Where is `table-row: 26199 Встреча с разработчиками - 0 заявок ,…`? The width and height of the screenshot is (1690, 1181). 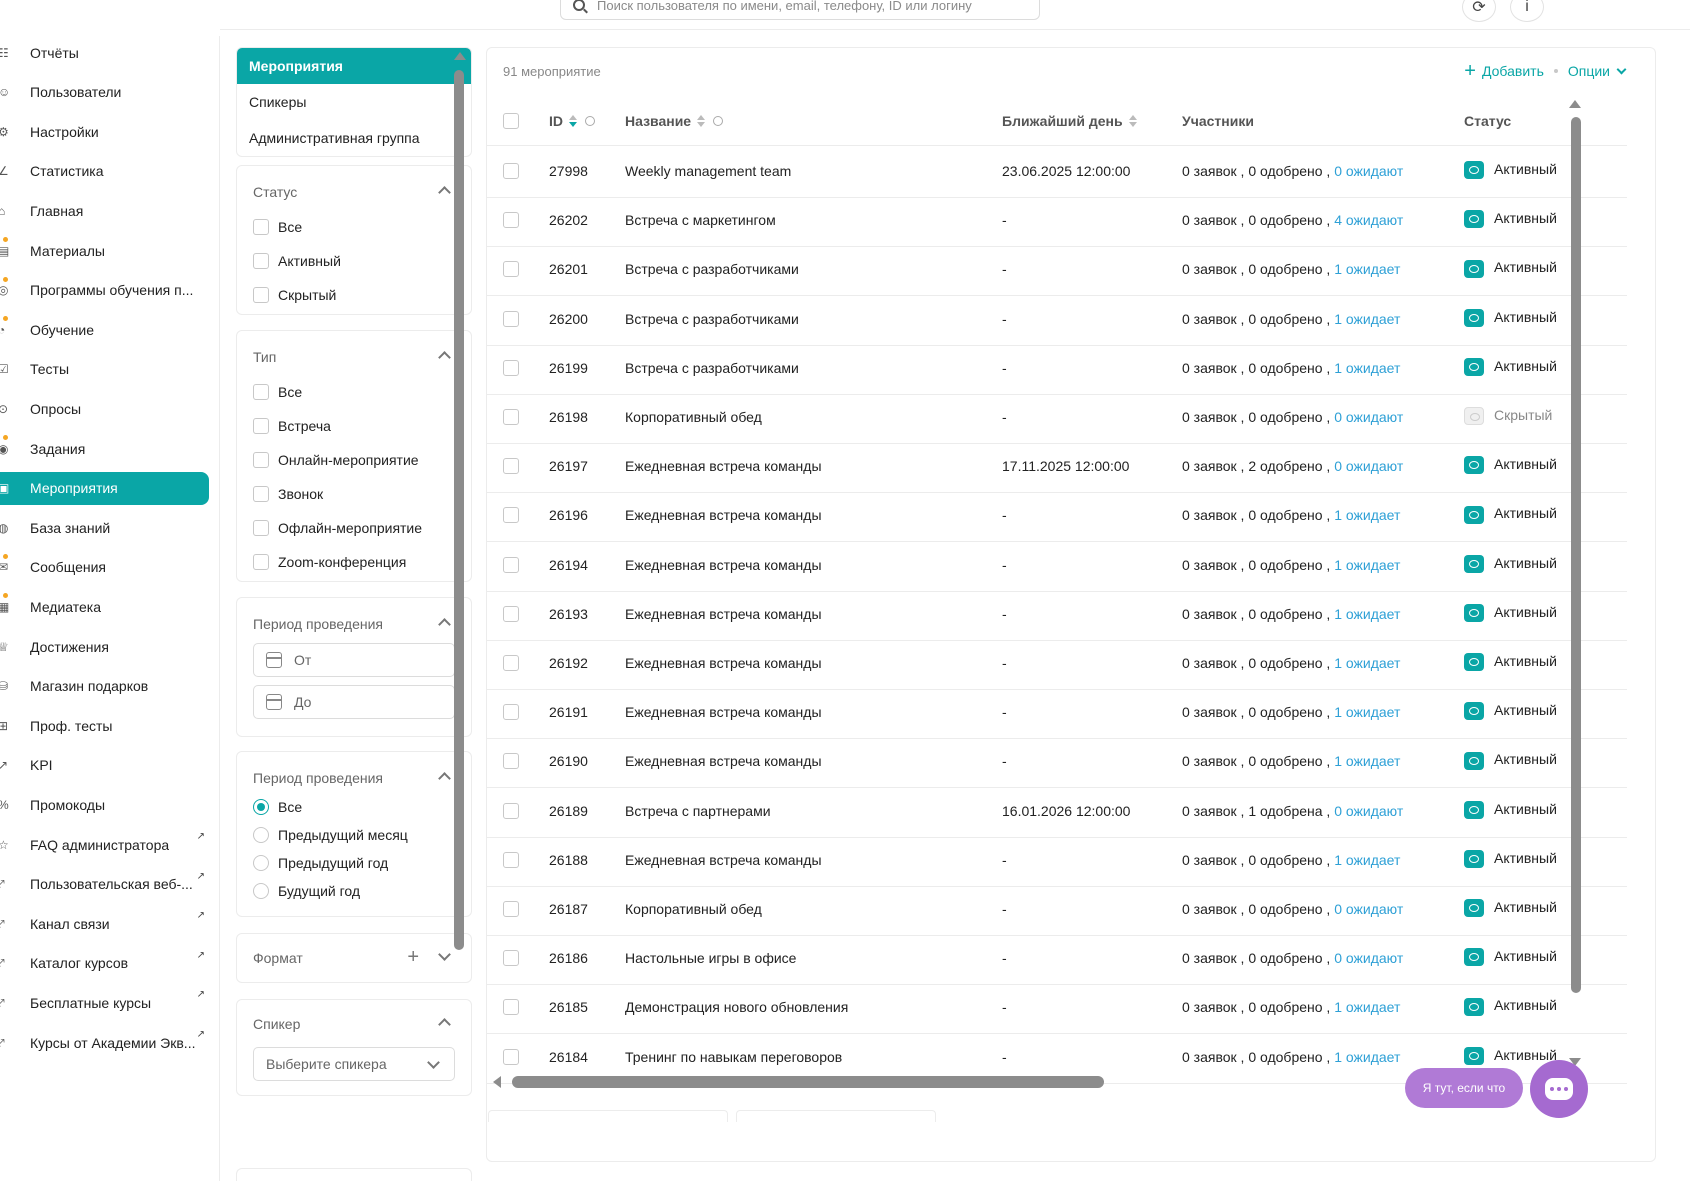 table-row: 26199 Встреча с разработчиками - 0 заявок ,… is located at coordinates (1057, 369).